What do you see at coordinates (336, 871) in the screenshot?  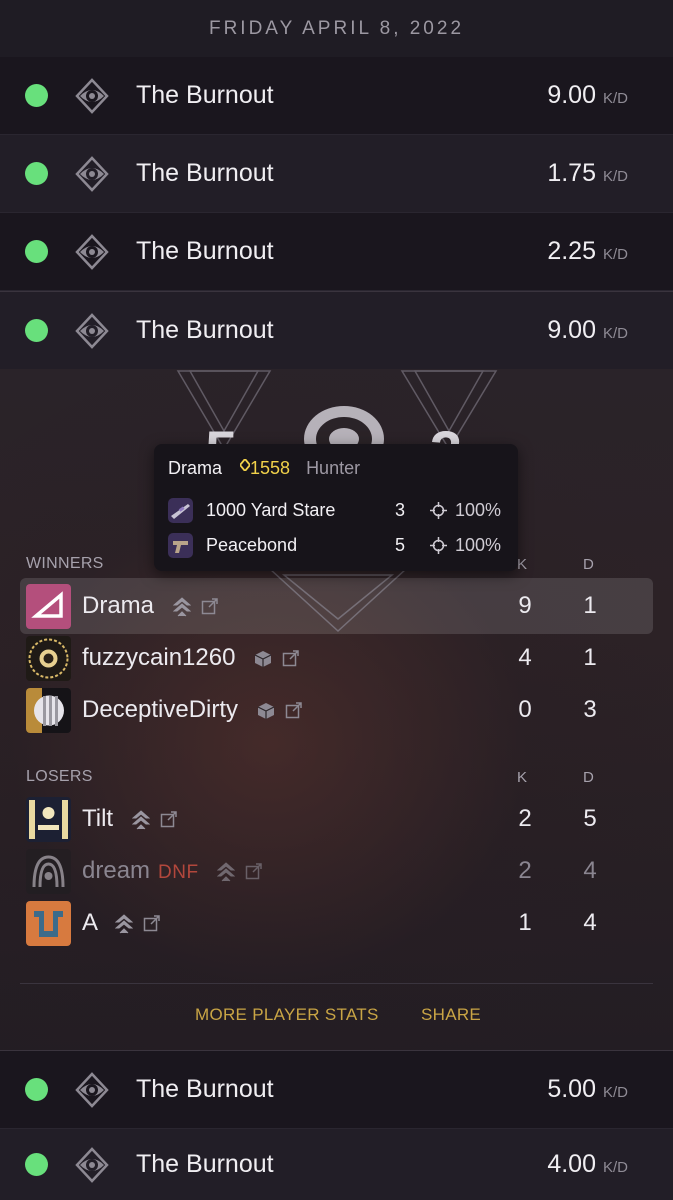 I see `player-row: dream DNF 2 4` at bounding box center [336, 871].